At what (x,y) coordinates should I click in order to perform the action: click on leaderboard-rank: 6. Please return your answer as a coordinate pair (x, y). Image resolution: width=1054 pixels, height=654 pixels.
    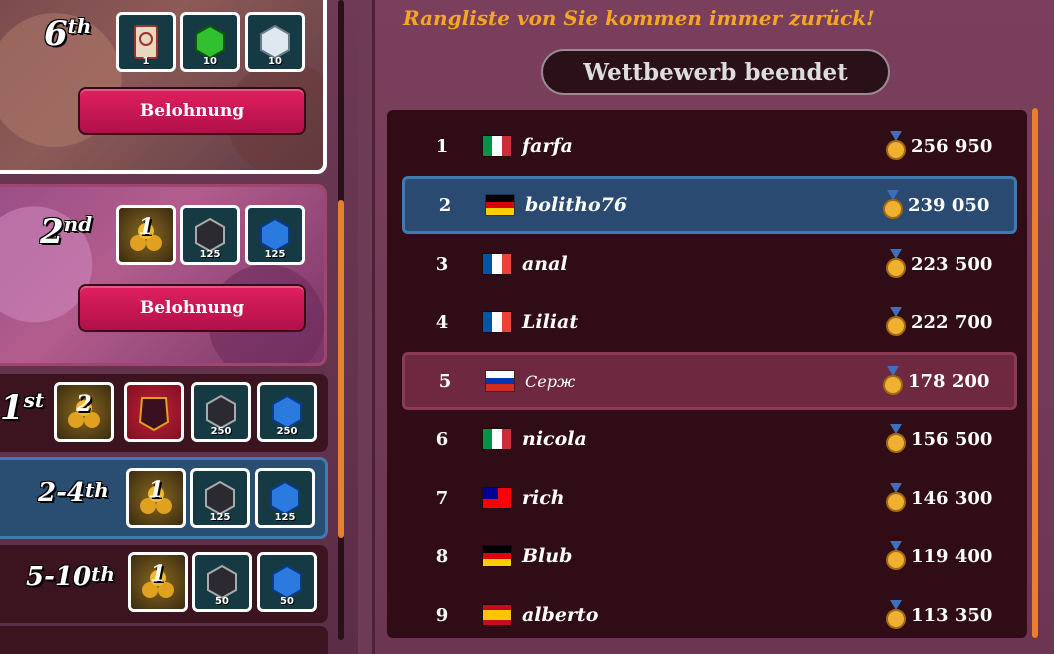
    Looking at the image, I should click on (442, 439).